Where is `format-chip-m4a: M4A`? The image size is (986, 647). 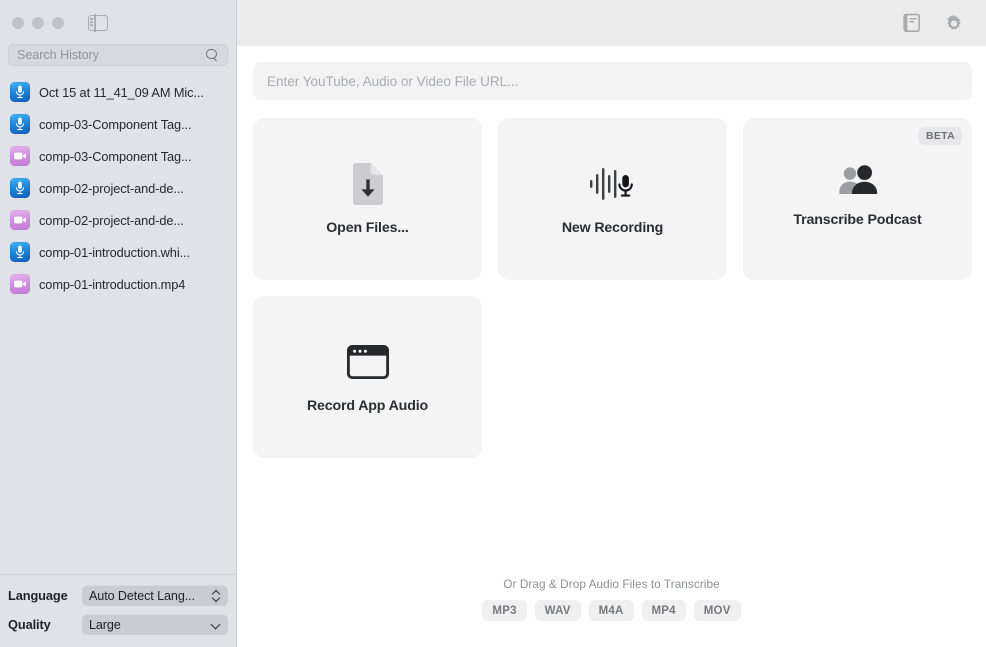 format-chip-m4a: M4A is located at coordinates (611, 610).